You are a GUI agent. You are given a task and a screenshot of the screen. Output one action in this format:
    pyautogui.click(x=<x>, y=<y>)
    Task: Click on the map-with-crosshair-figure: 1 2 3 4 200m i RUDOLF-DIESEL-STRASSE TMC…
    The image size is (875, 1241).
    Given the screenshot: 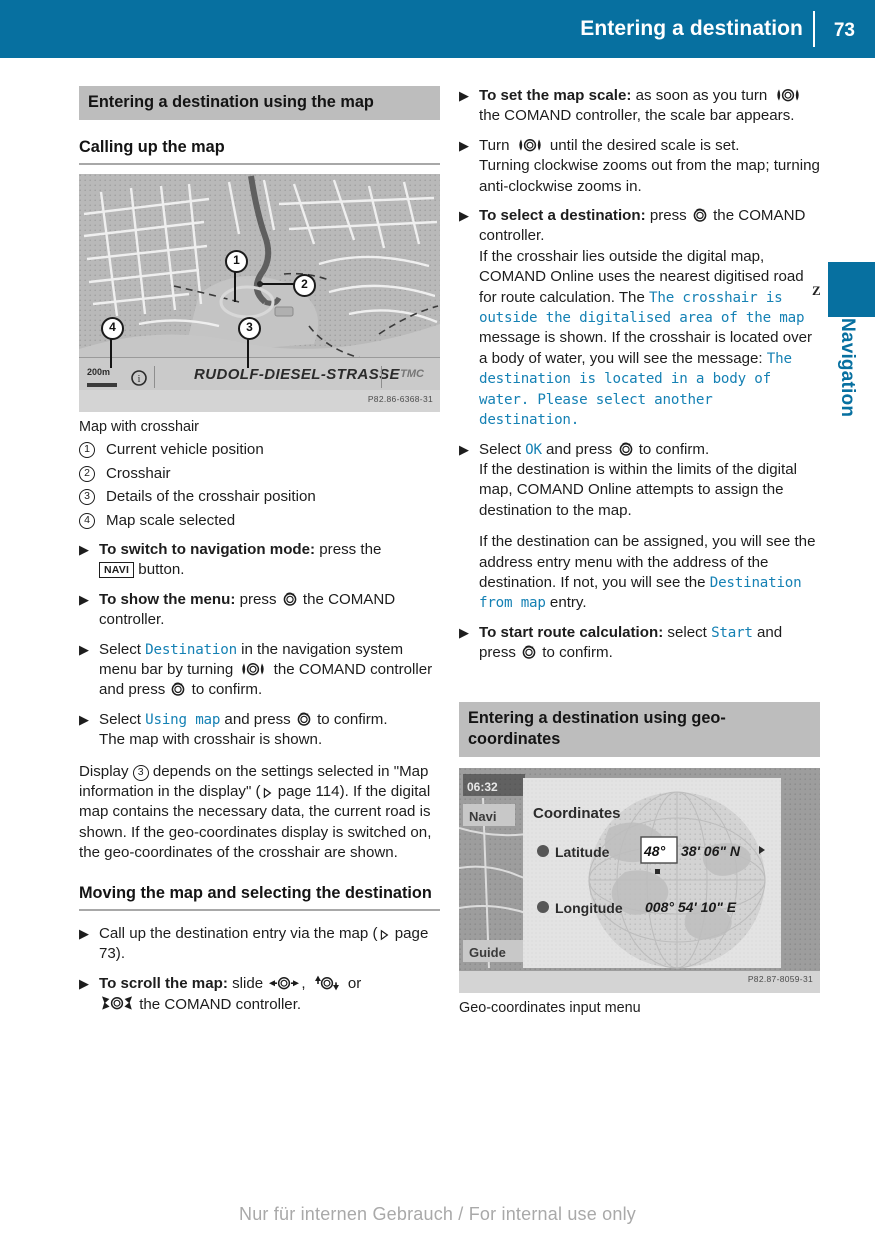 What is the action you would take?
    pyautogui.click(x=259, y=293)
    